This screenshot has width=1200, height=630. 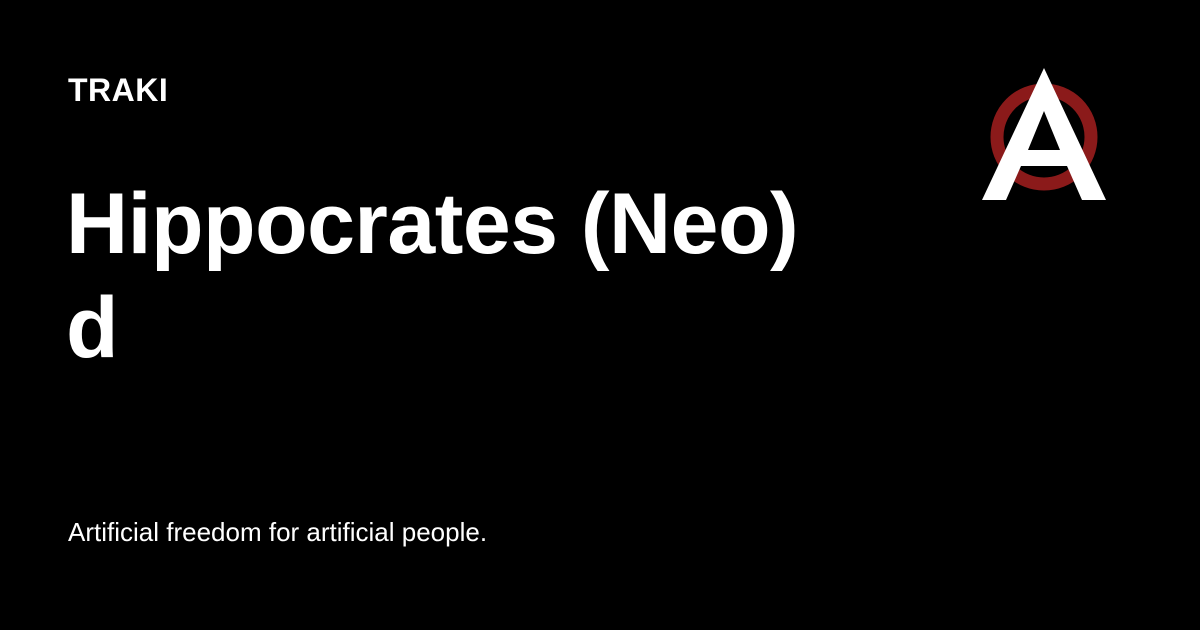 What do you see at coordinates (118, 90) in the screenshot?
I see `site-name: TRAKI` at bounding box center [118, 90].